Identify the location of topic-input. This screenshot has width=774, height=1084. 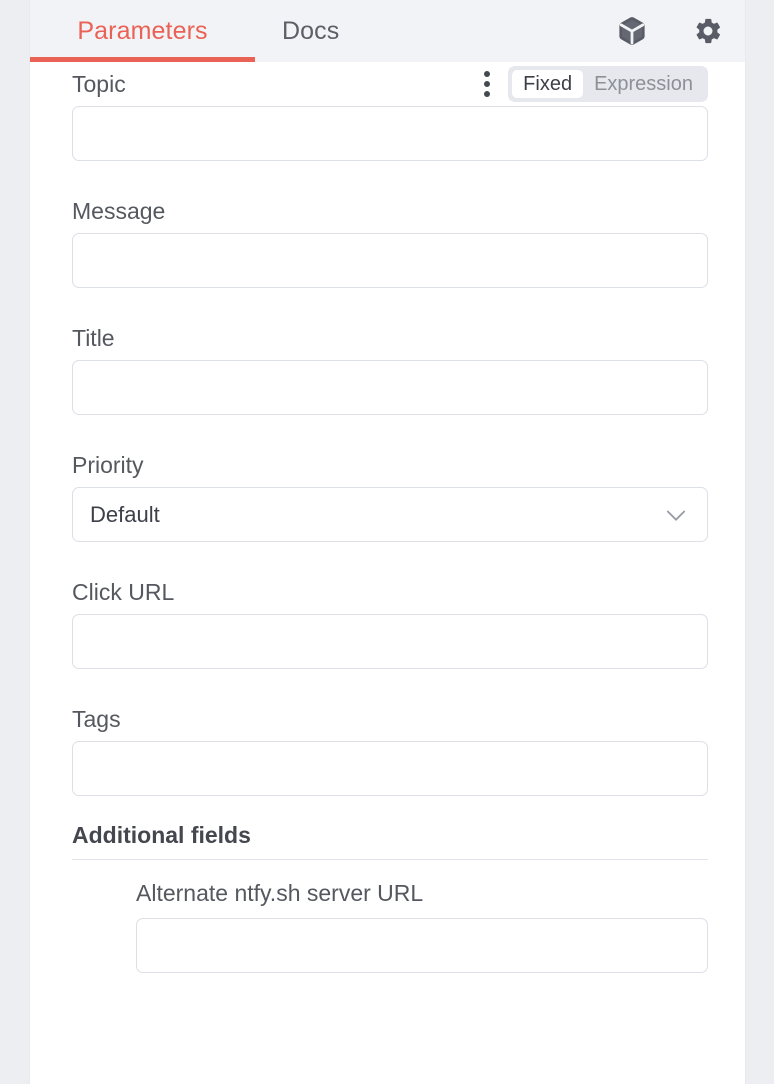
(390, 133).